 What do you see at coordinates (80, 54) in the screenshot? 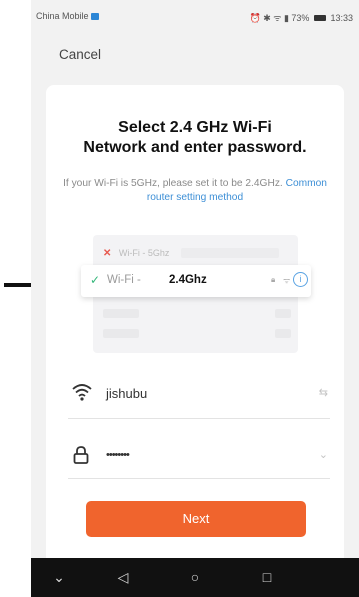
I see `cancel-button: Cancel` at bounding box center [80, 54].